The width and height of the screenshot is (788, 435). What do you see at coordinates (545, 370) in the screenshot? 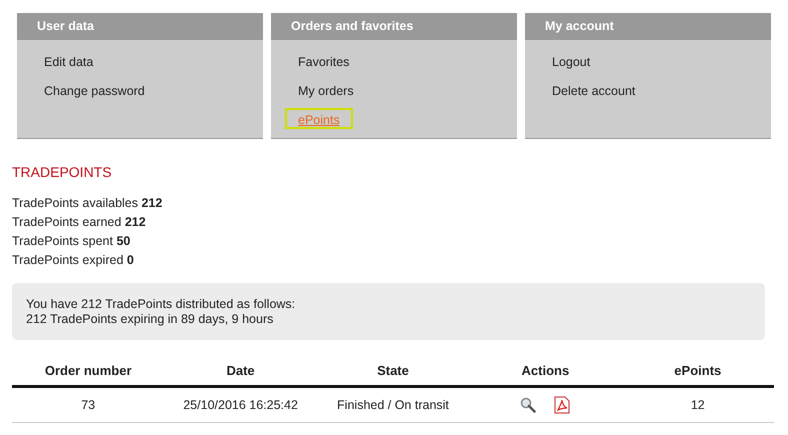
I see `column-header: Actions` at bounding box center [545, 370].